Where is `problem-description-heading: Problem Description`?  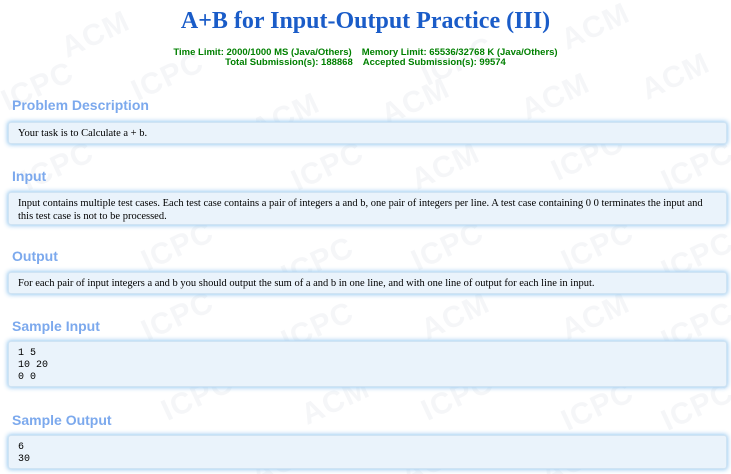 problem-description-heading: Problem Description is located at coordinates (80, 105).